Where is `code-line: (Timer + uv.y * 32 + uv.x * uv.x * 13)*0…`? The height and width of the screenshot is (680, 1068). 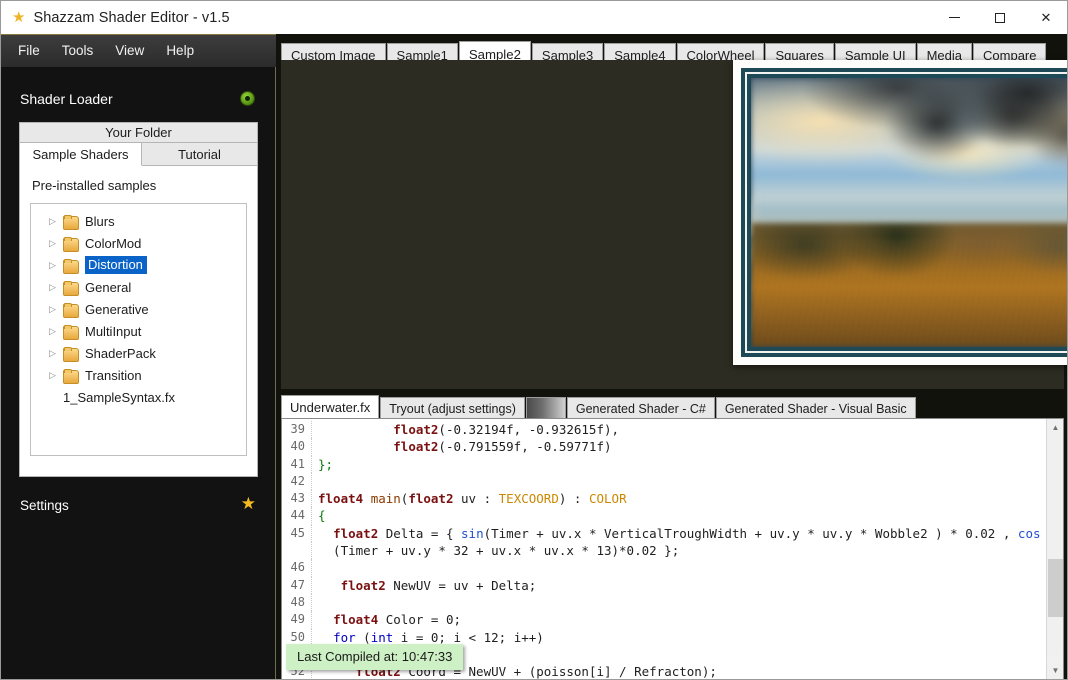
code-line: (Timer + uv.y * 32 + uv.x * uv.x * 13)*0… is located at coordinates (664, 551).